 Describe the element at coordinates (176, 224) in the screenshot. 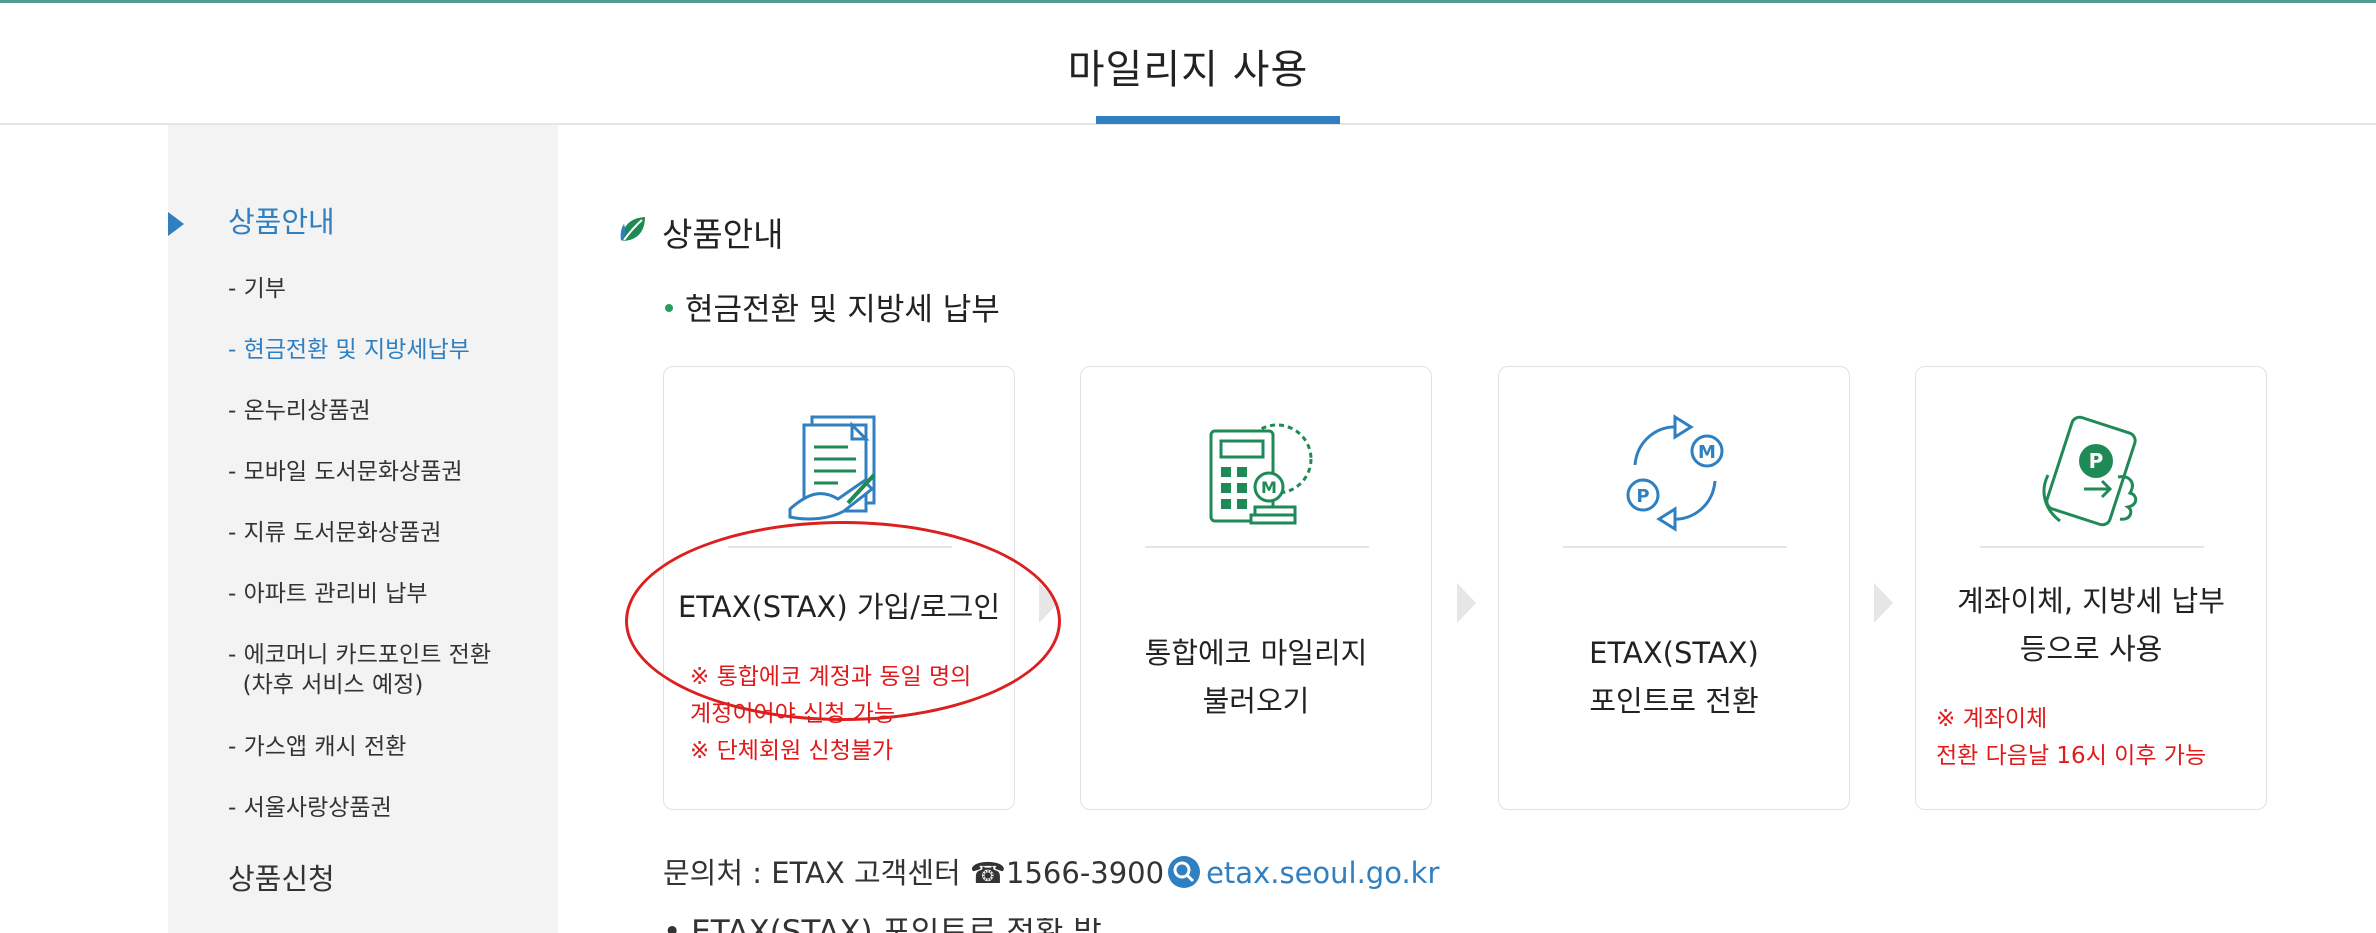

I see `sidebar-active-arrow-icon` at that location.